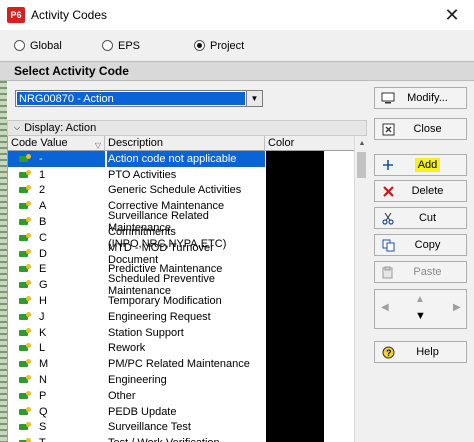 The image size is (474, 442). Describe the element at coordinates (186, 301) in the screenshot. I see `description-cell: Temporary Modification` at that location.